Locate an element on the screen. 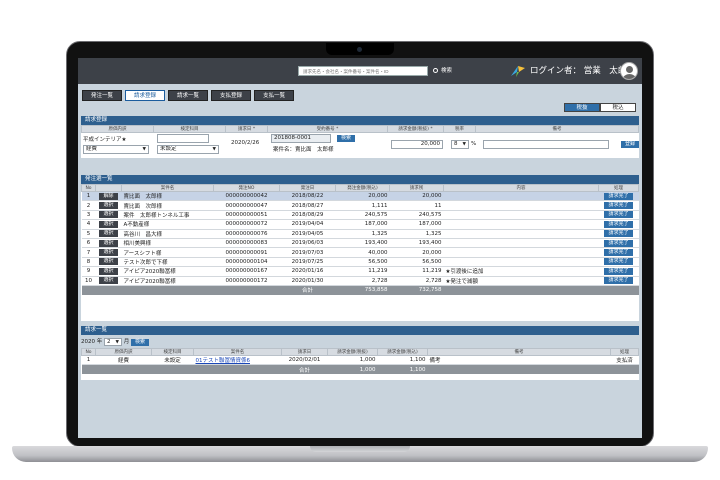  total-cell: 合計 is located at coordinates (304, 369).